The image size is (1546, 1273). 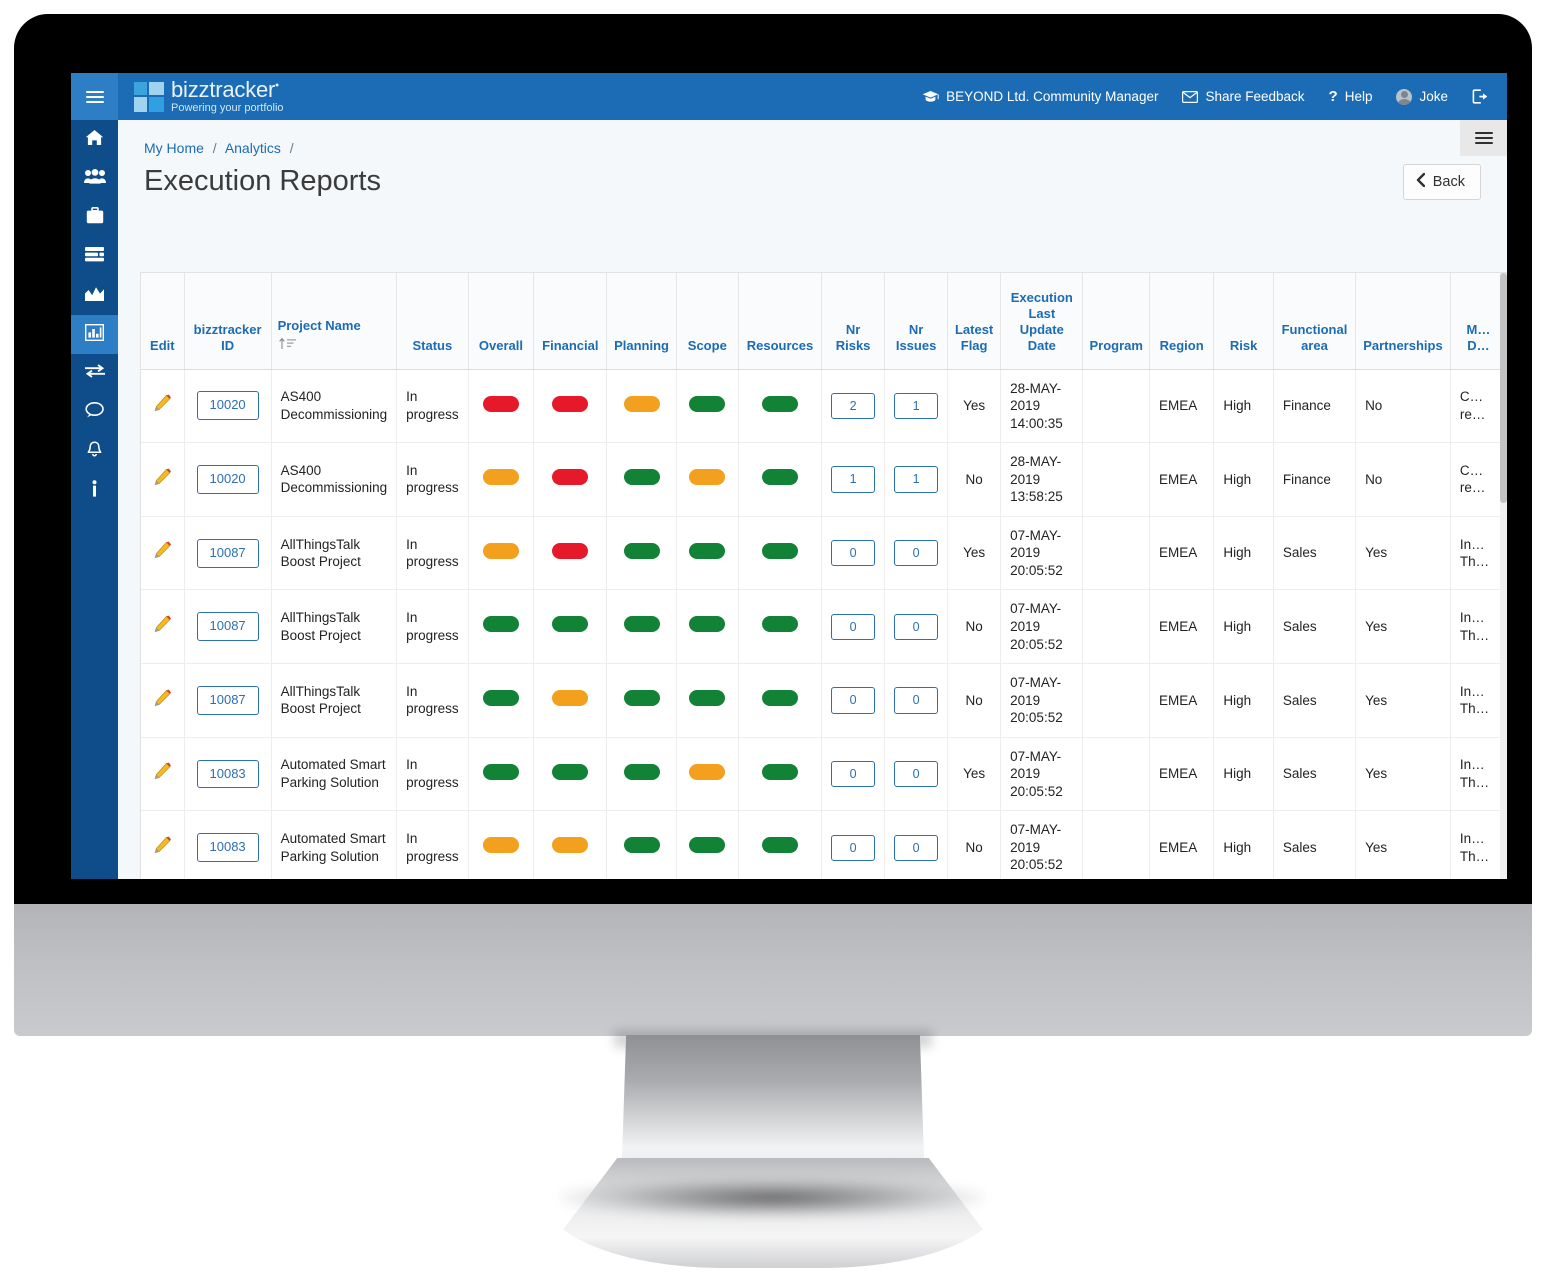 I want to click on logout-button, so click(x=1480, y=96).